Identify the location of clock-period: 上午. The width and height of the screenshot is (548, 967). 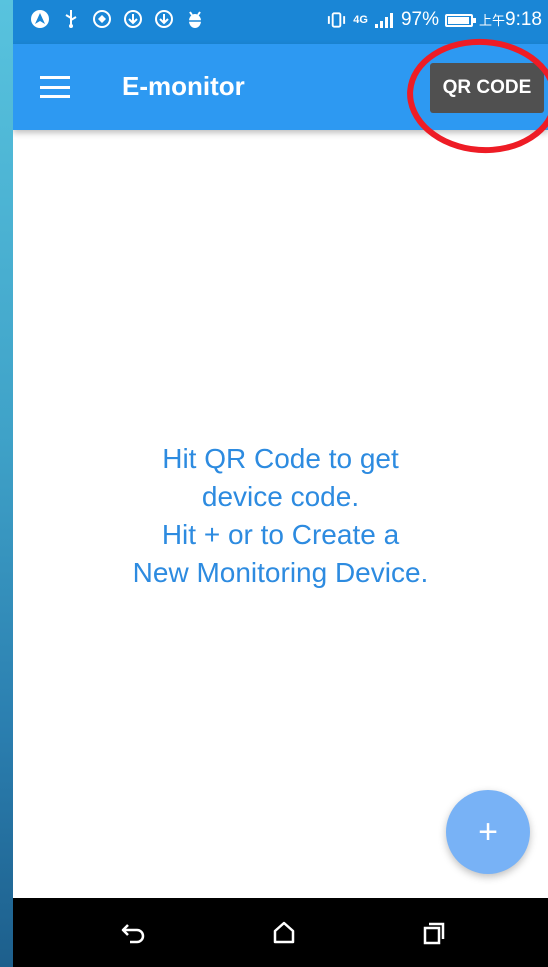
(492, 20).